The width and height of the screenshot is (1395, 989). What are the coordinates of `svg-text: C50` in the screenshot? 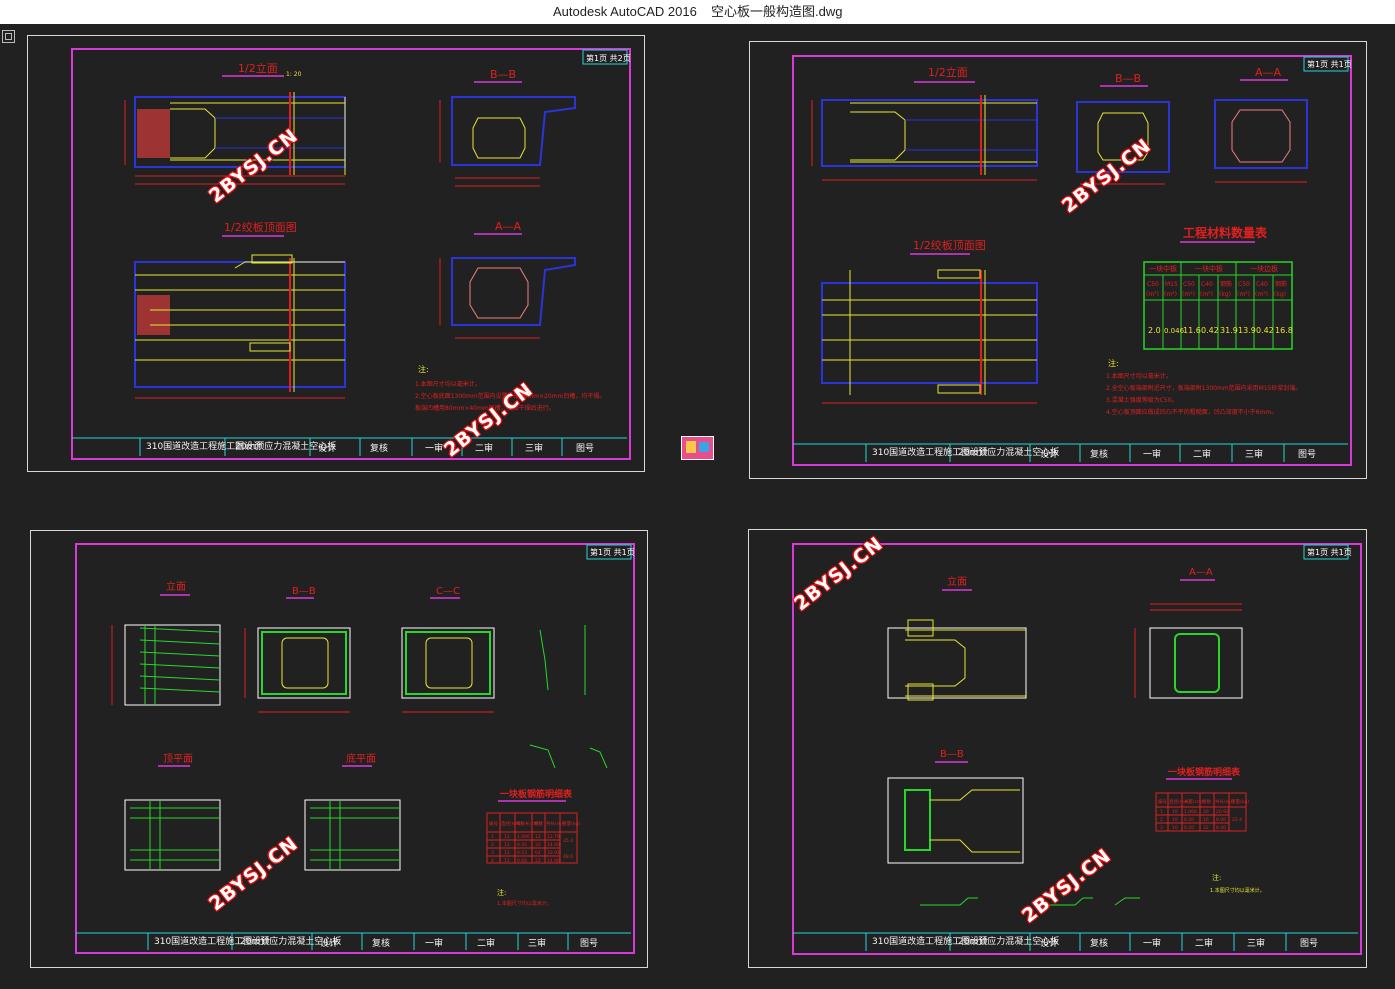 It's located at (1153, 284).